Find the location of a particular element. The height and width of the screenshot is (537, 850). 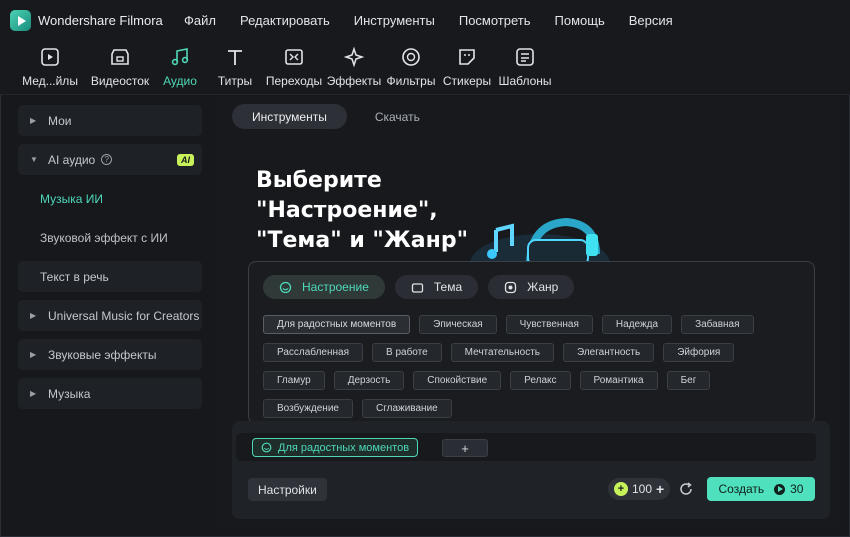

category-label: Жанр is located at coordinates (543, 287).